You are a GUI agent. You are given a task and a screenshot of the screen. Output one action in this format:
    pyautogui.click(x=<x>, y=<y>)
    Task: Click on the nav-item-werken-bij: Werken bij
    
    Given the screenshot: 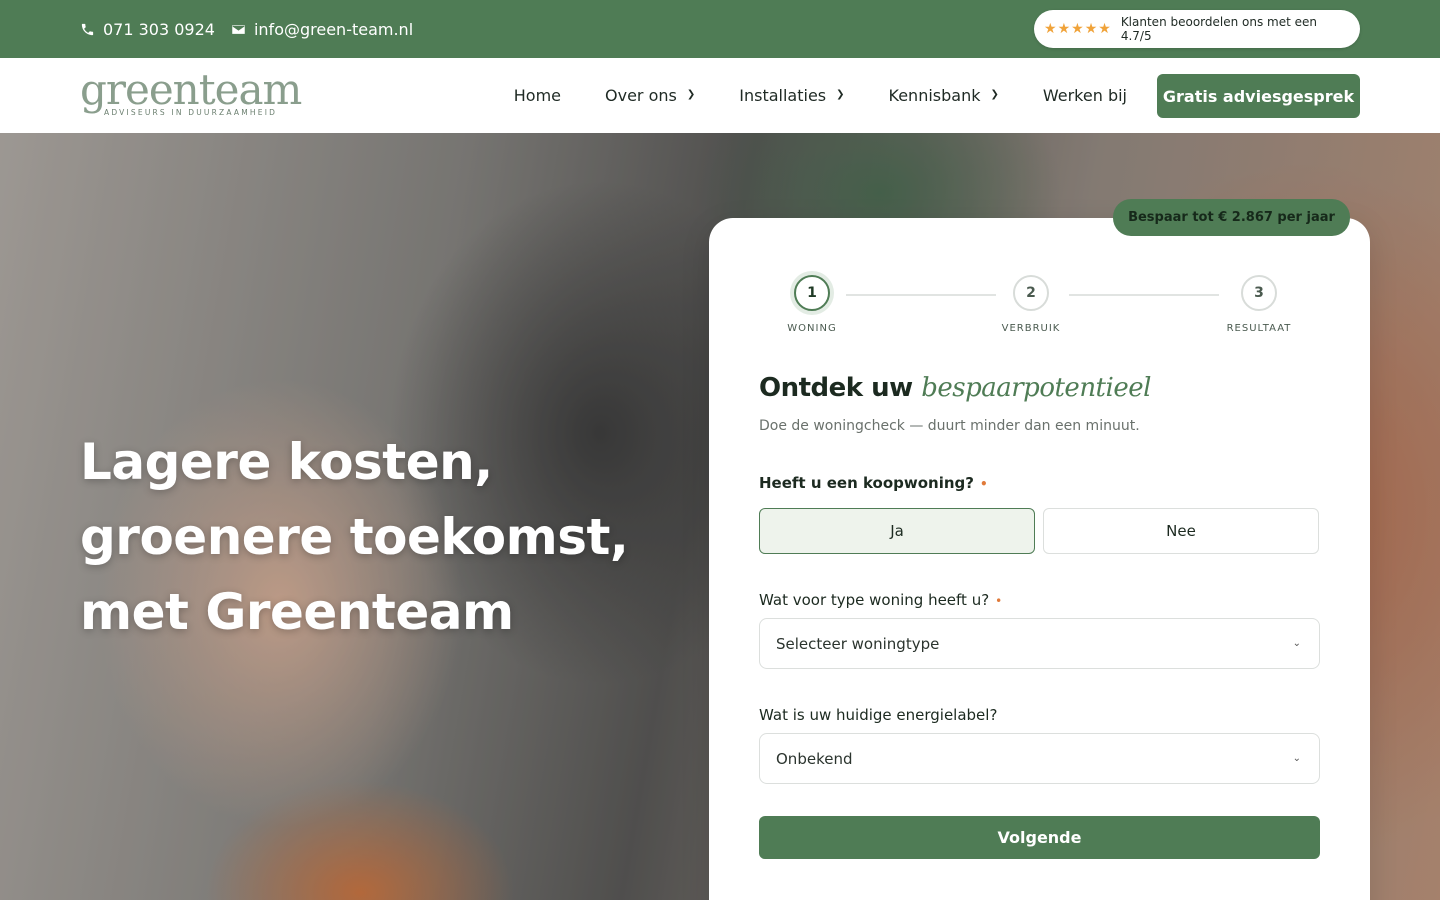 What is the action you would take?
    pyautogui.click(x=1085, y=95)
    